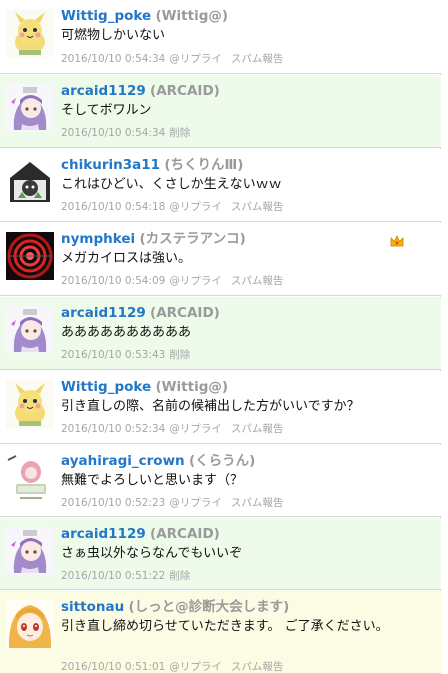  What do you see at coordinates (92, 607) in the screenshot?
I see `username-link: sittonau` at bounding box center [92, 607].